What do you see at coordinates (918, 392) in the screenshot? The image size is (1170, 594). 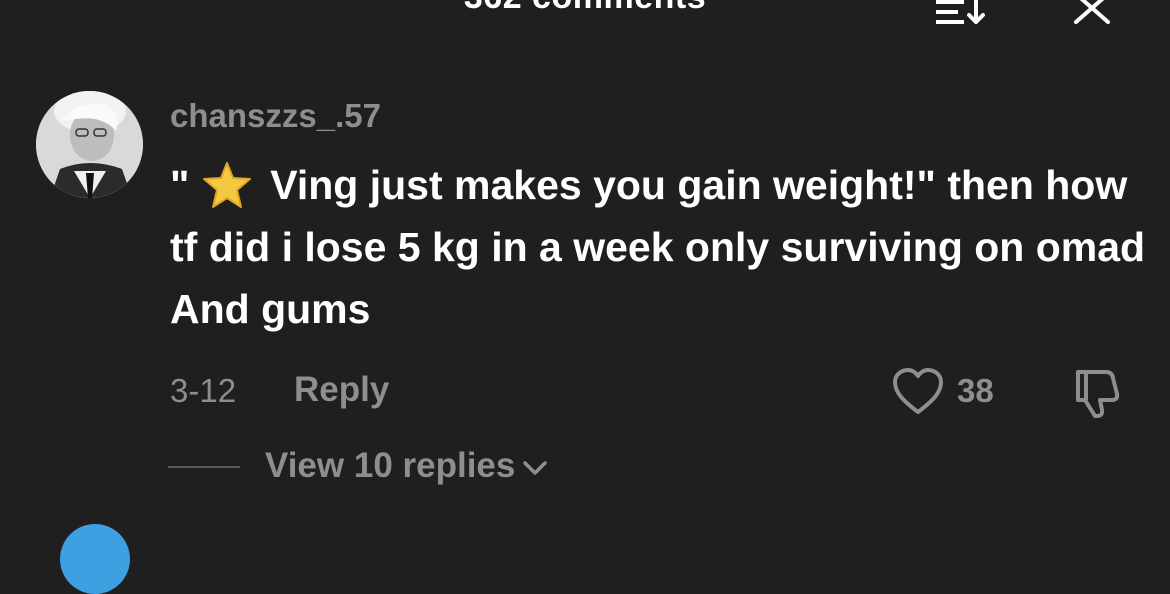 I see `heart-outline-icon` at bounding box center [918, 392].